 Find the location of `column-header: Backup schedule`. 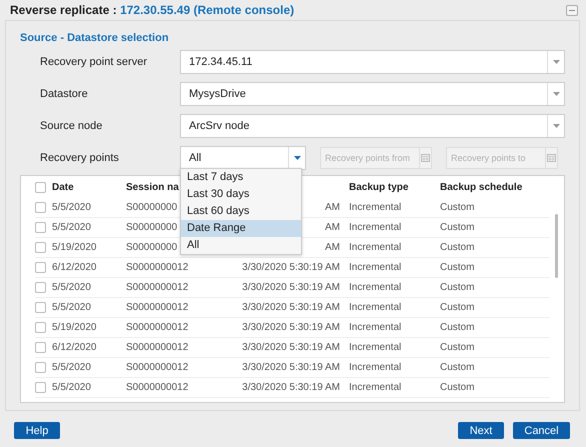

column-header: Backup schedule is located at coordinates (481, 187).